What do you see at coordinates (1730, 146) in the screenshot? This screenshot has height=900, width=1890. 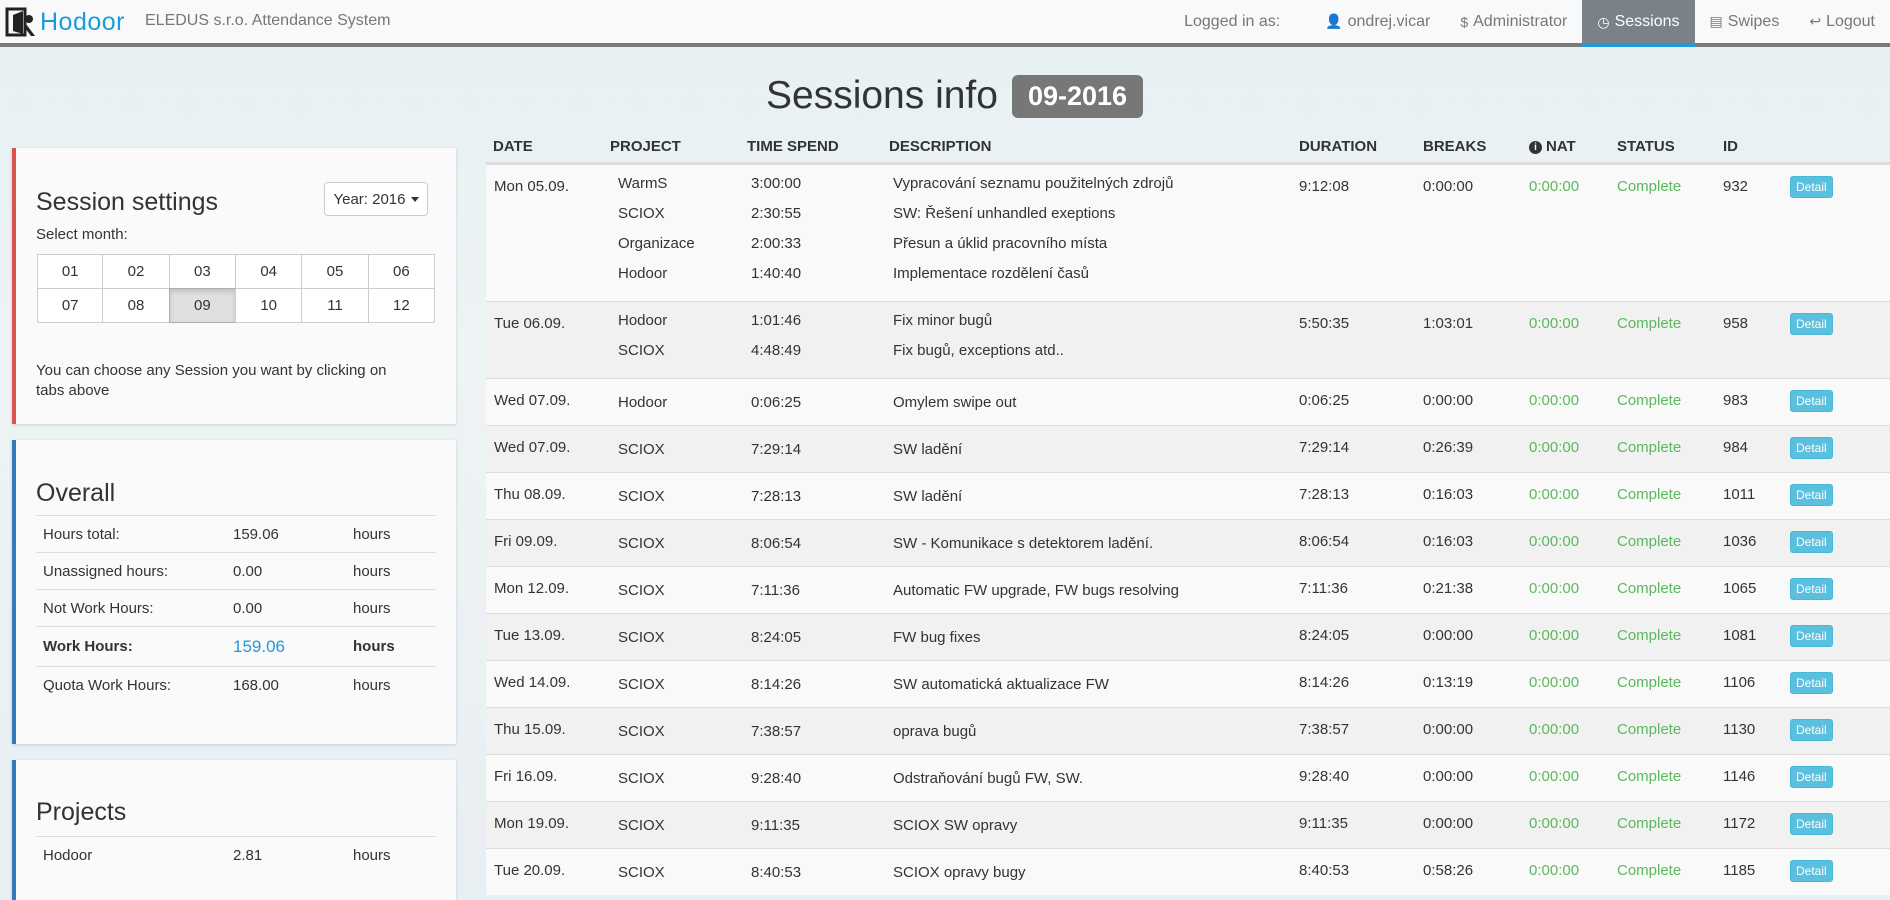 I see `header-id: ID` at bounding box center [1730, 146].